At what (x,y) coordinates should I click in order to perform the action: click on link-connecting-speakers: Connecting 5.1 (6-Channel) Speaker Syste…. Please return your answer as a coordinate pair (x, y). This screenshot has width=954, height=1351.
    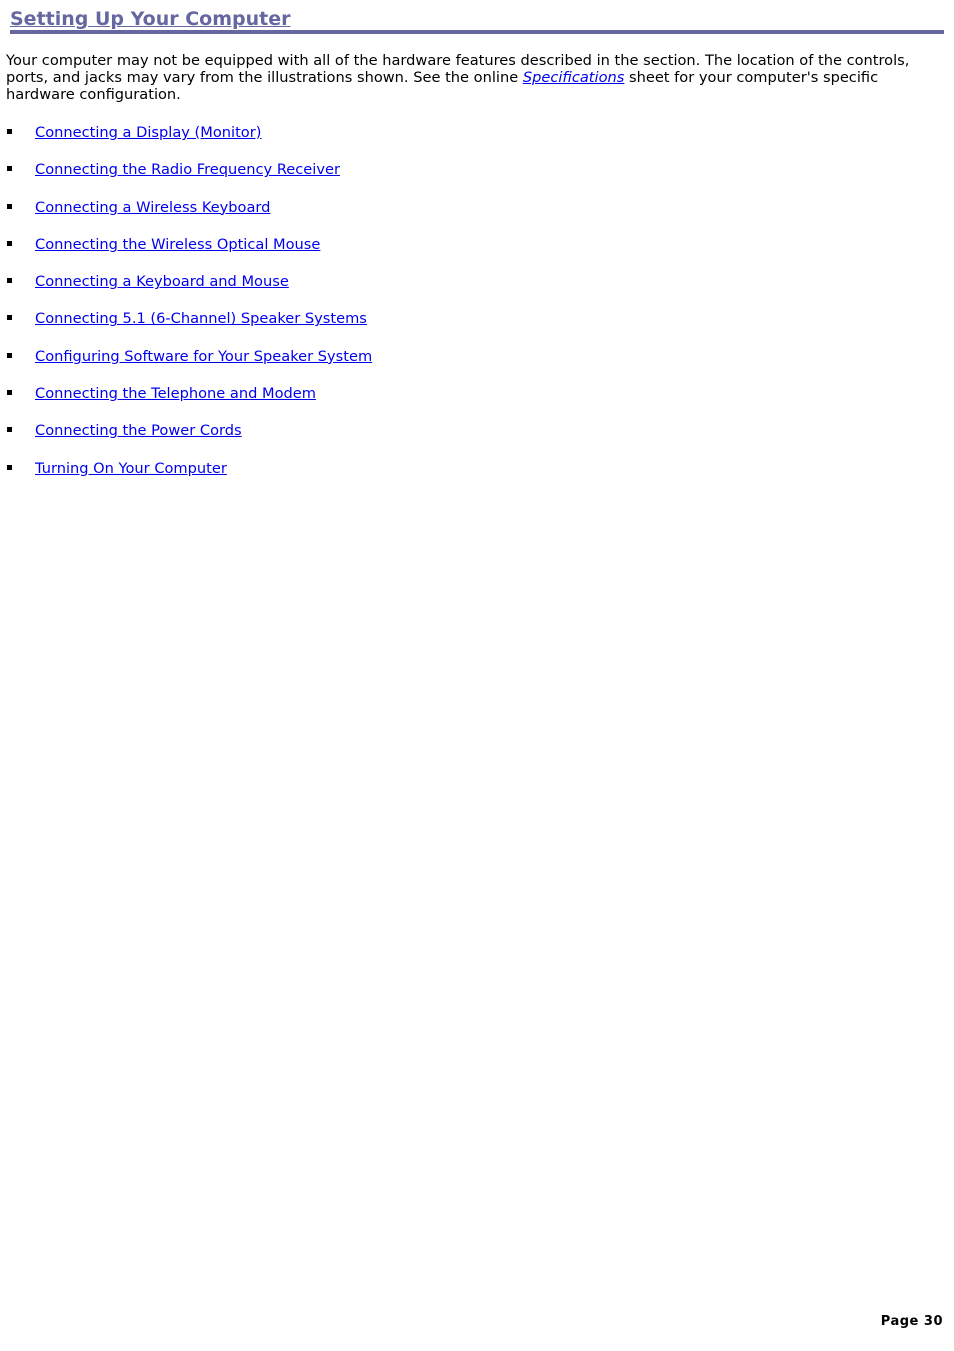
    Looking at the image, I should click on (201, 318).